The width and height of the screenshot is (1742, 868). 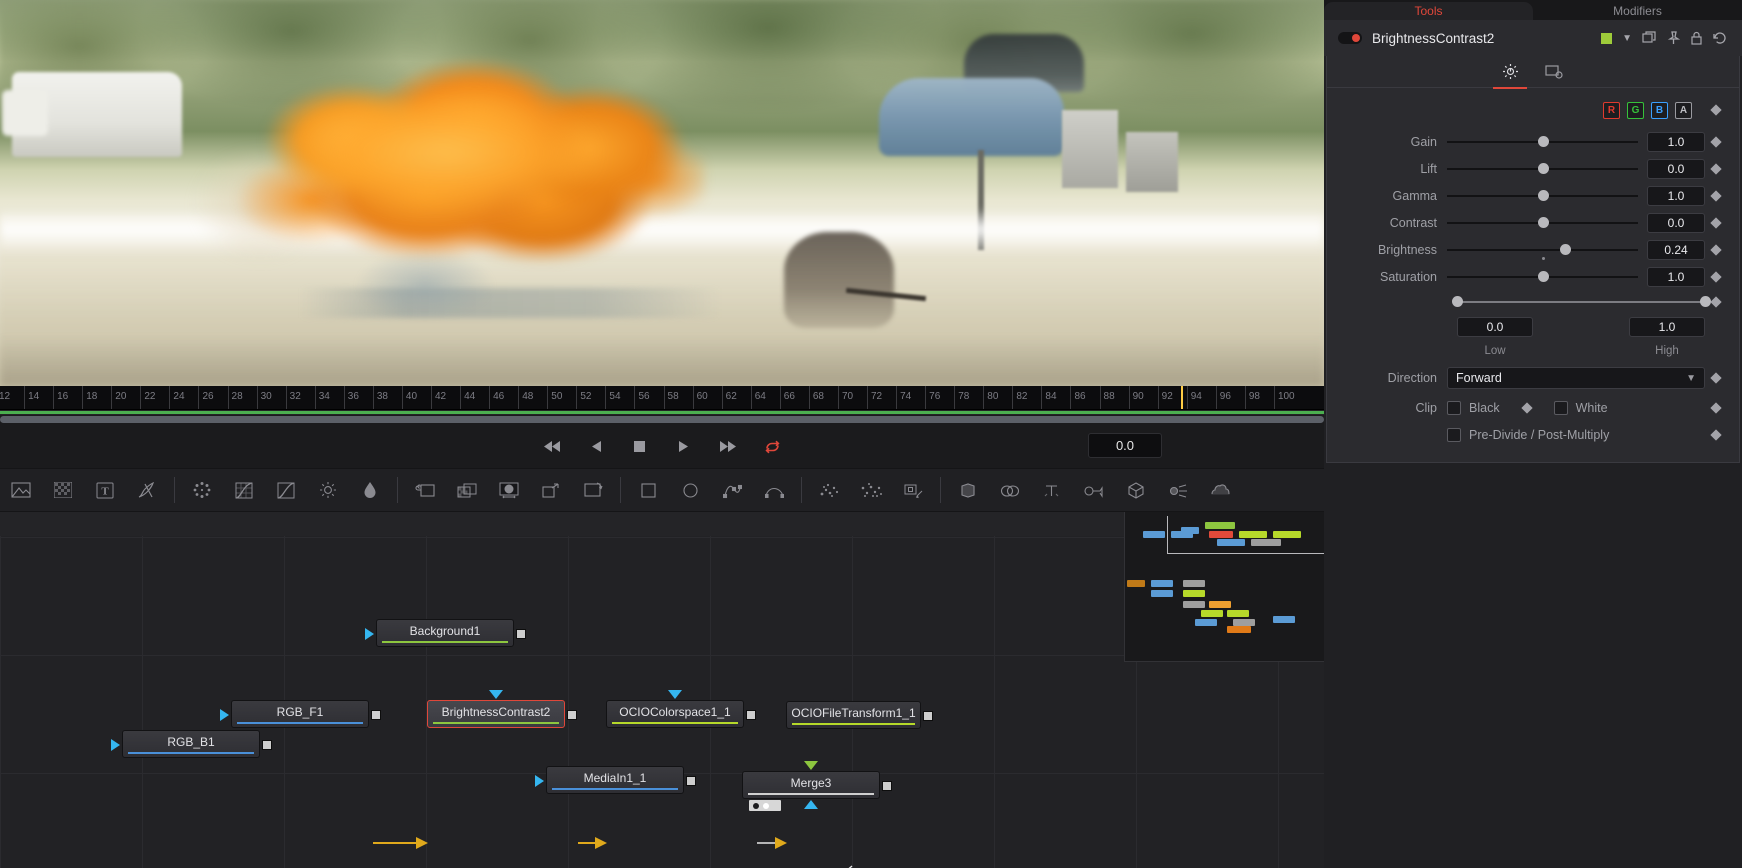 What do you see at coordinates (244, 490) in the screenshot?
I see `color-curves-tool` at bounding box center [244, 490].